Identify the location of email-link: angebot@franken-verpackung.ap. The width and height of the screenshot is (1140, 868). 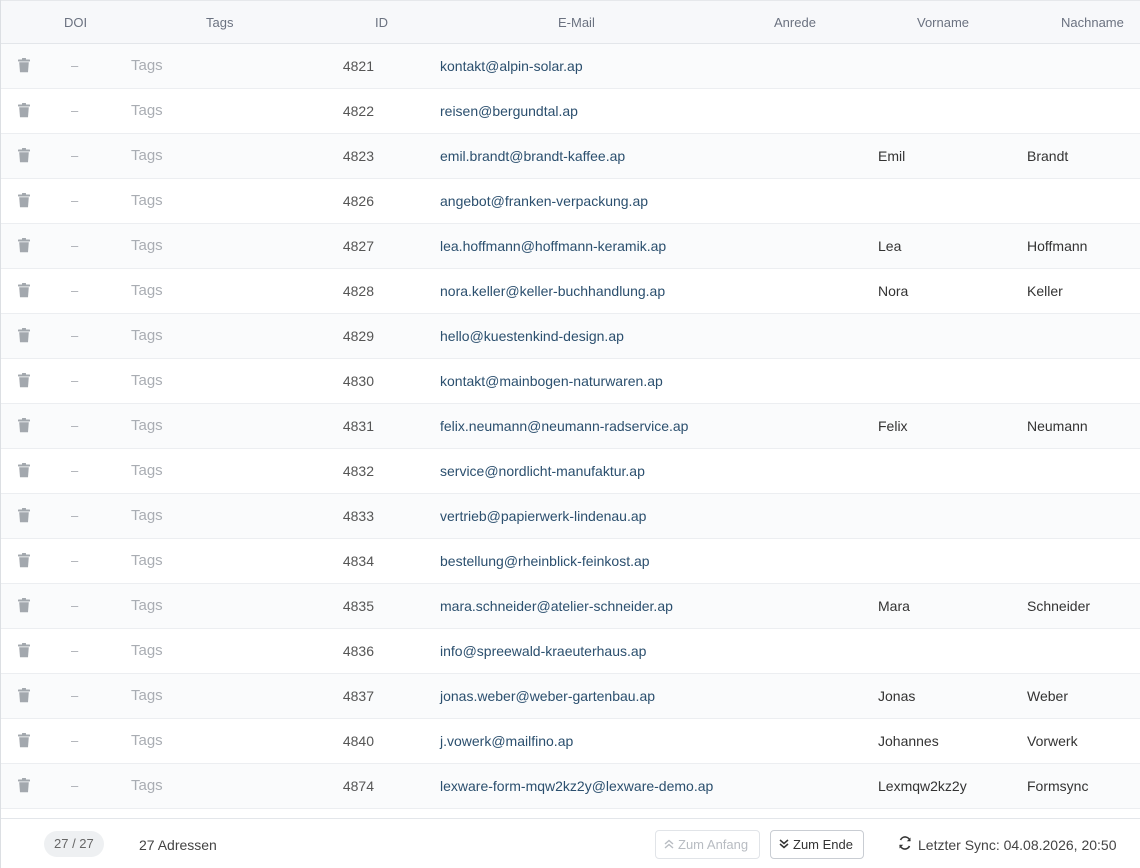
(544, 201).